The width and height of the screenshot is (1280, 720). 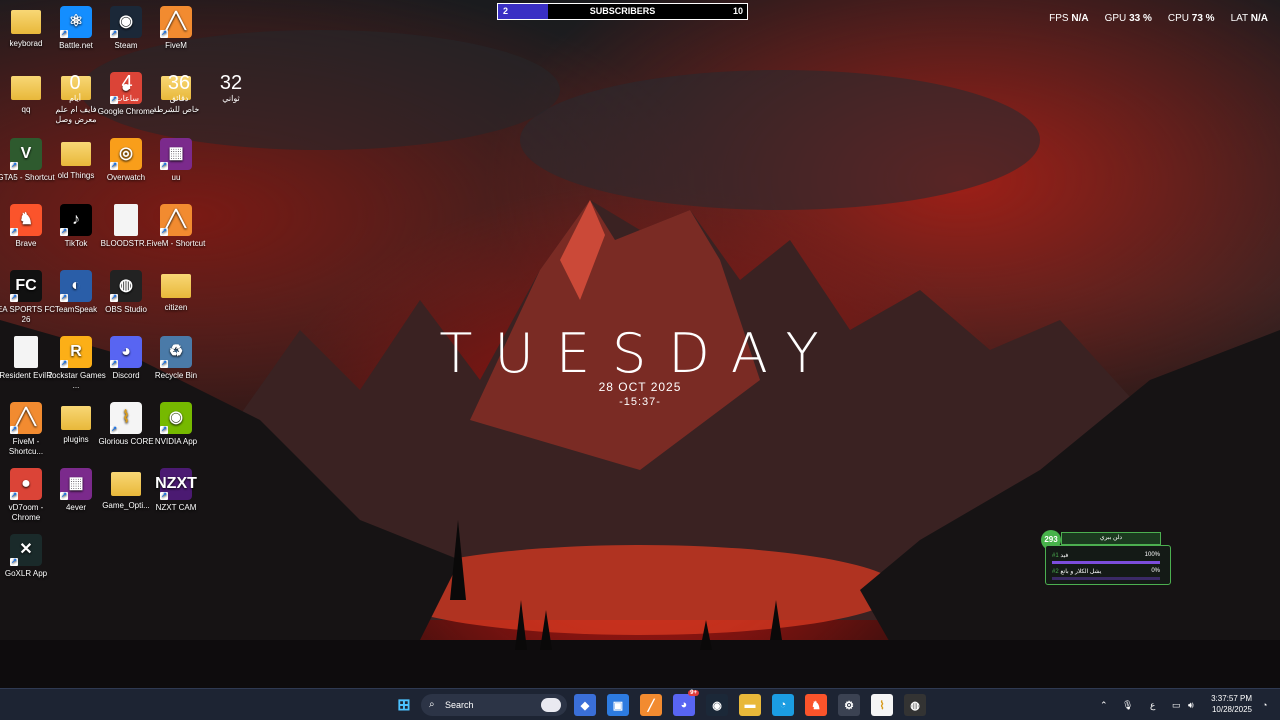 I want to click on search-highlight-icon, so click(x=551, y=705).